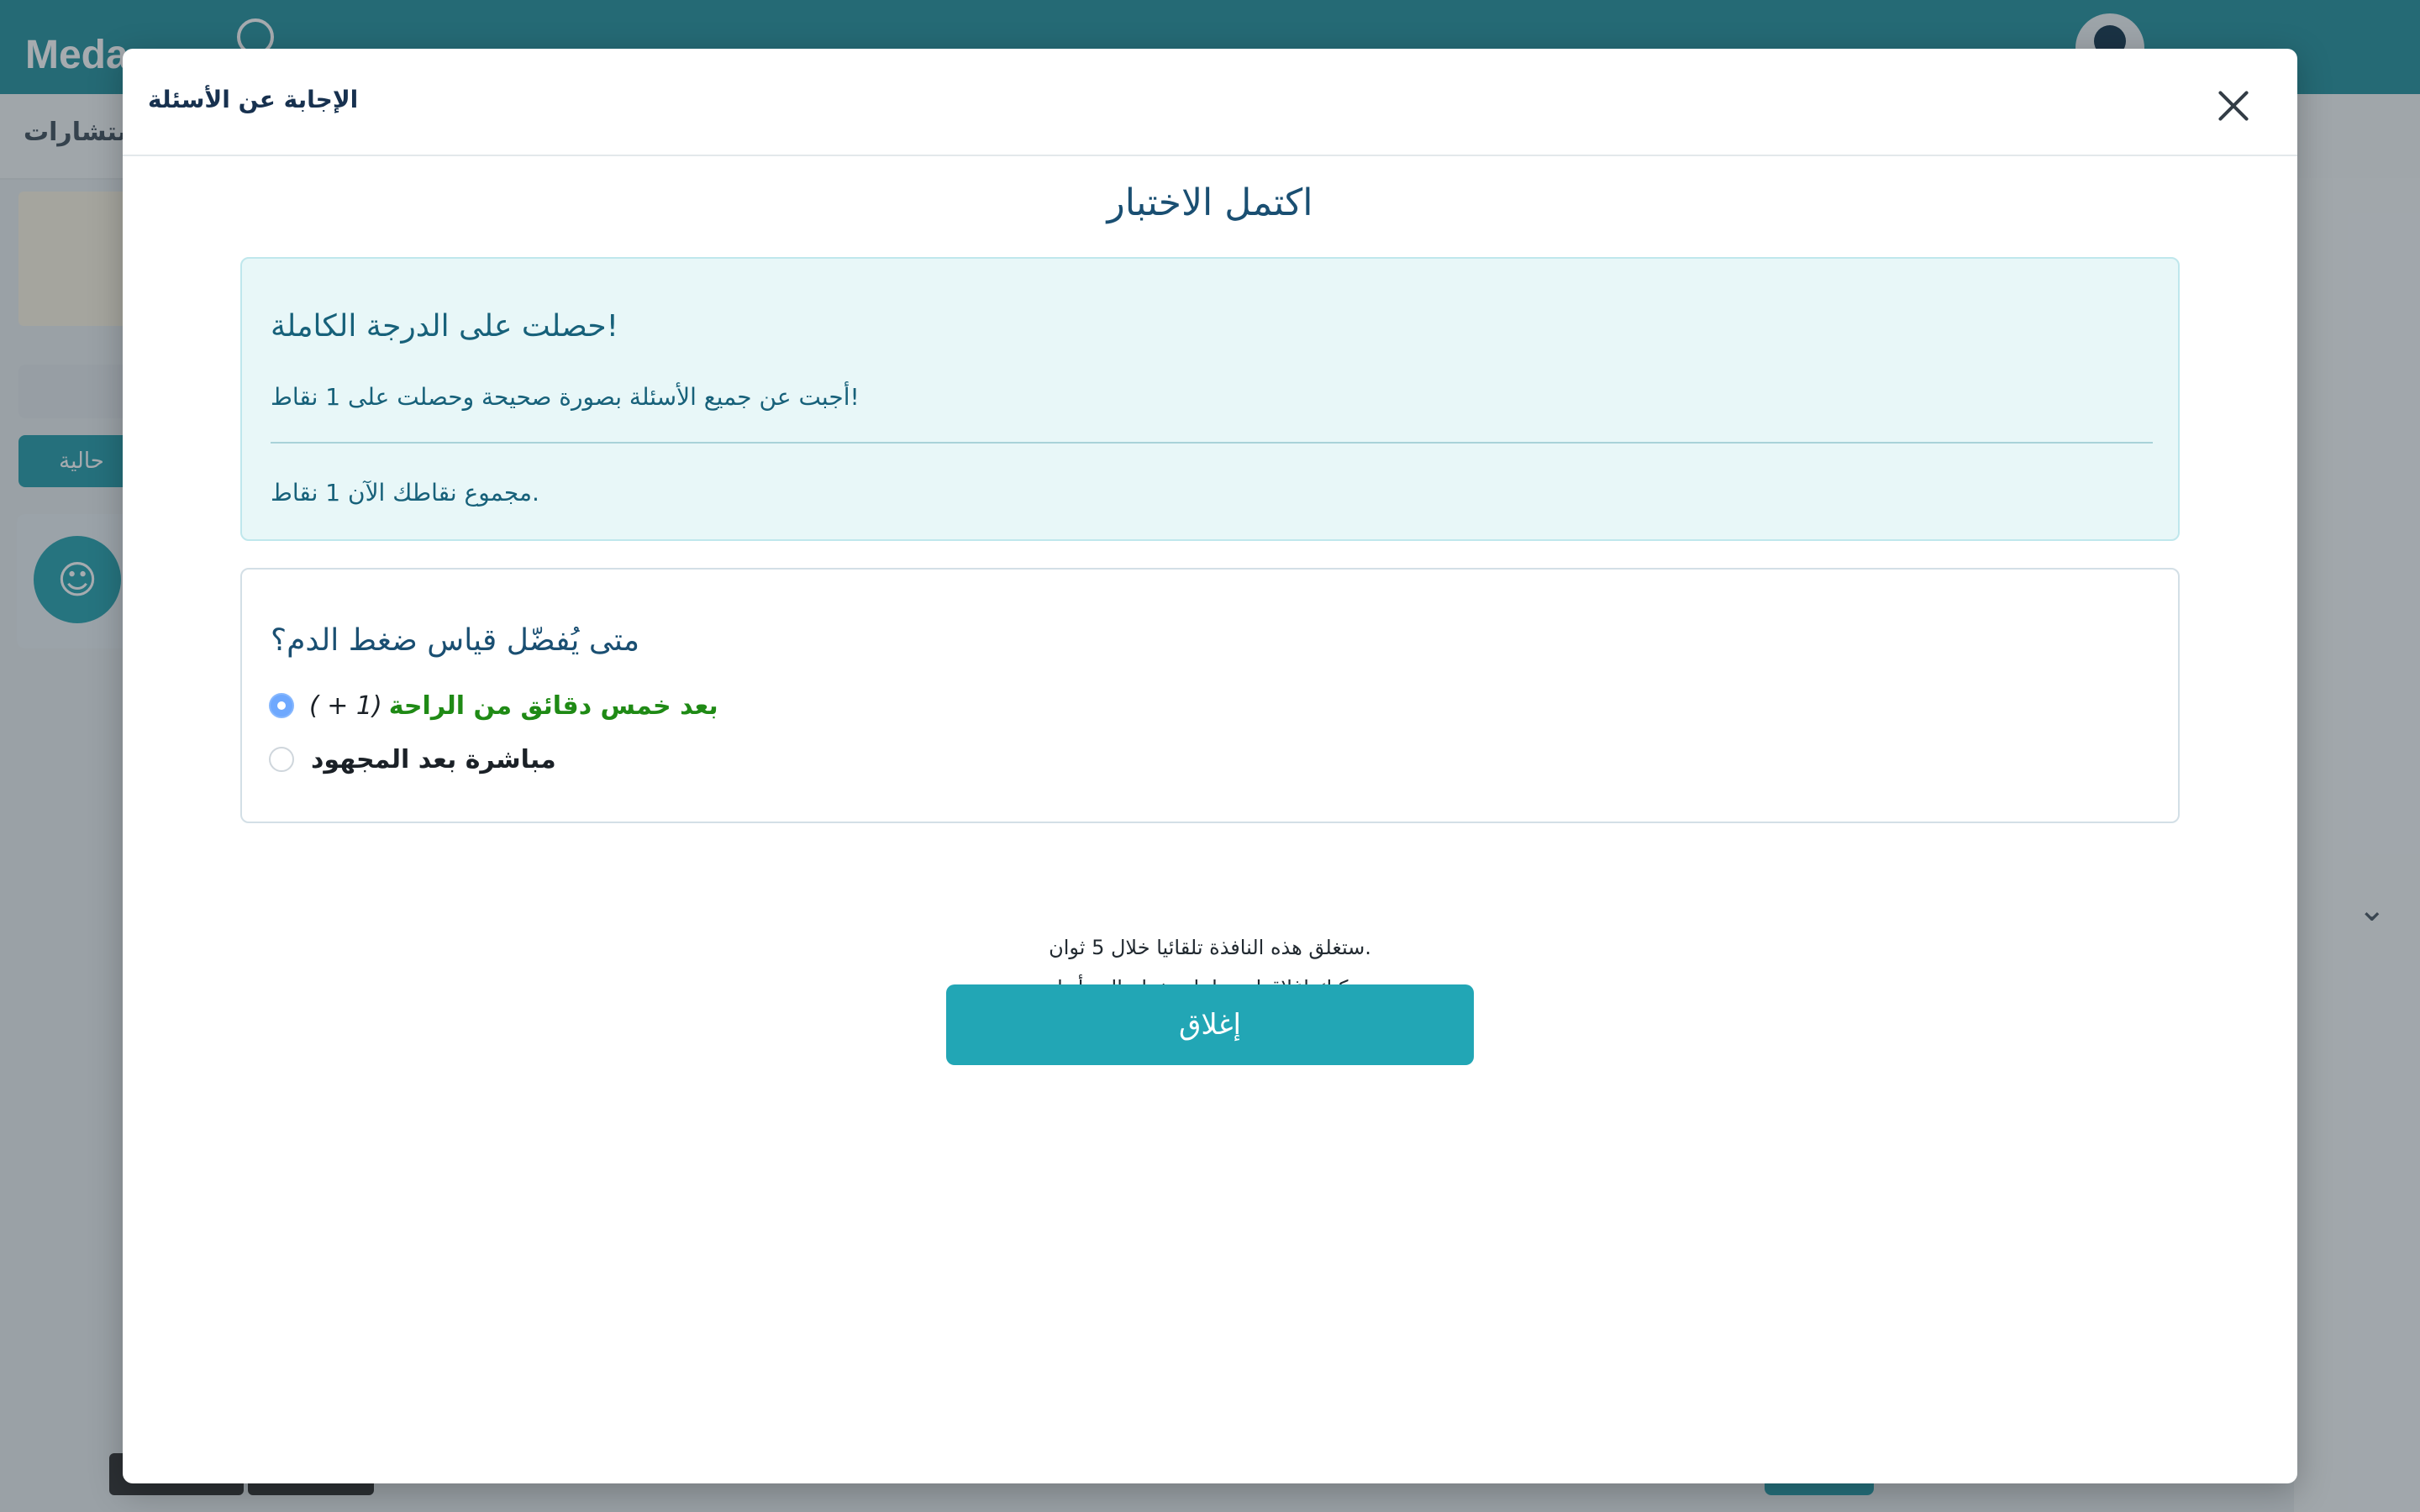 The height and width of the screenshot is (1512, 2420). I want to click on alert-title: !حصلت على الدرجة الكاملة, so click(445, 326).